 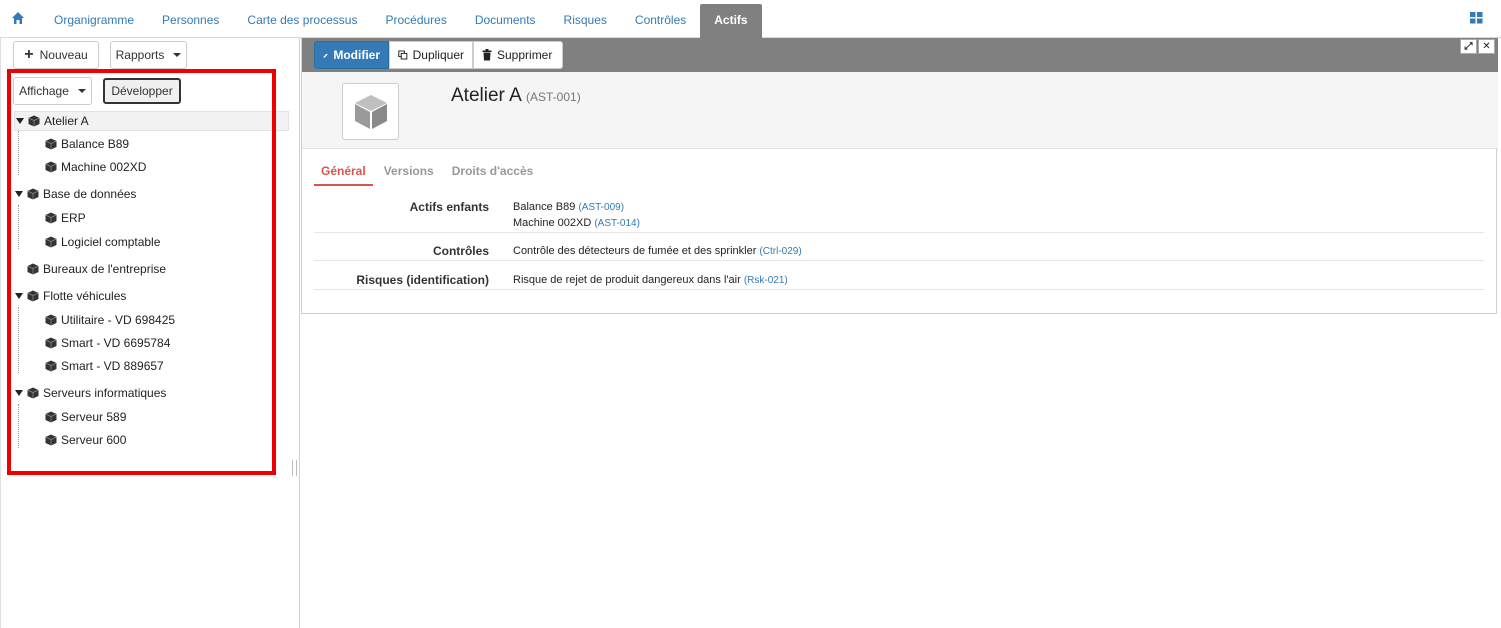 I want to click on tree-node-label: Smart - VD 889657, so click(x=112, y=366).